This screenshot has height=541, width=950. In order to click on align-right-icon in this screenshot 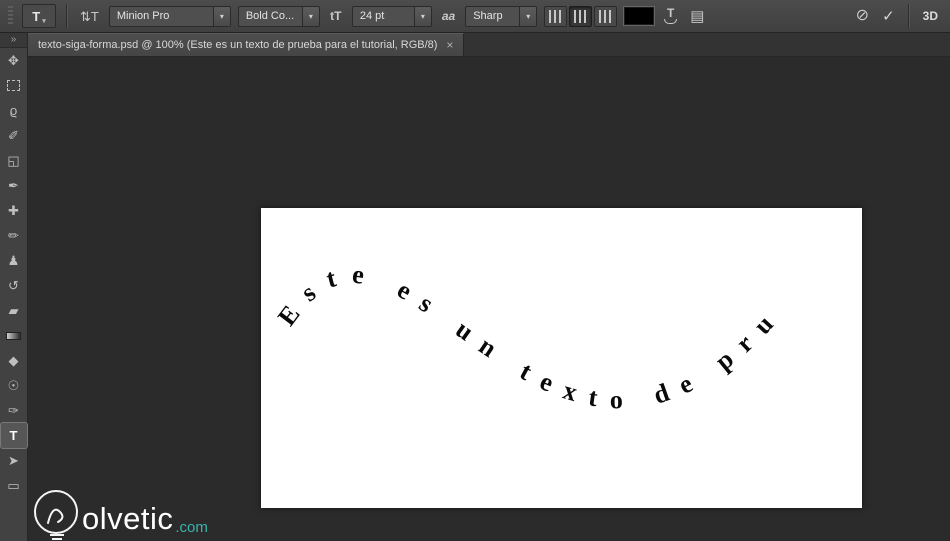, I will do `click(606, 16)`.